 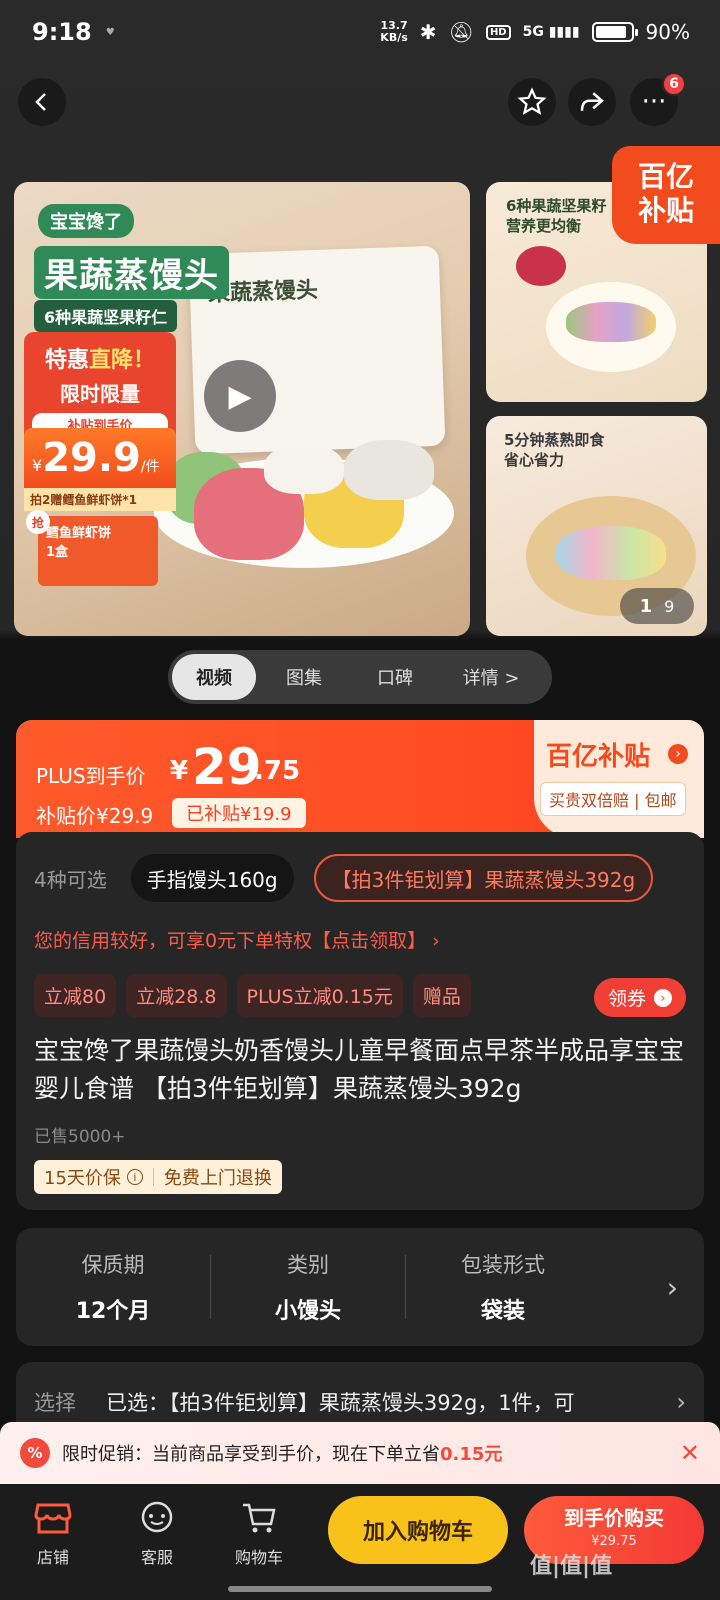 What do you see at coordinates (251, 1454) in the screenshot?
I see `promo-toast-text: 限时促销：当前商品享受到手价，现在下单立省` at bounding box center [251, 1454].